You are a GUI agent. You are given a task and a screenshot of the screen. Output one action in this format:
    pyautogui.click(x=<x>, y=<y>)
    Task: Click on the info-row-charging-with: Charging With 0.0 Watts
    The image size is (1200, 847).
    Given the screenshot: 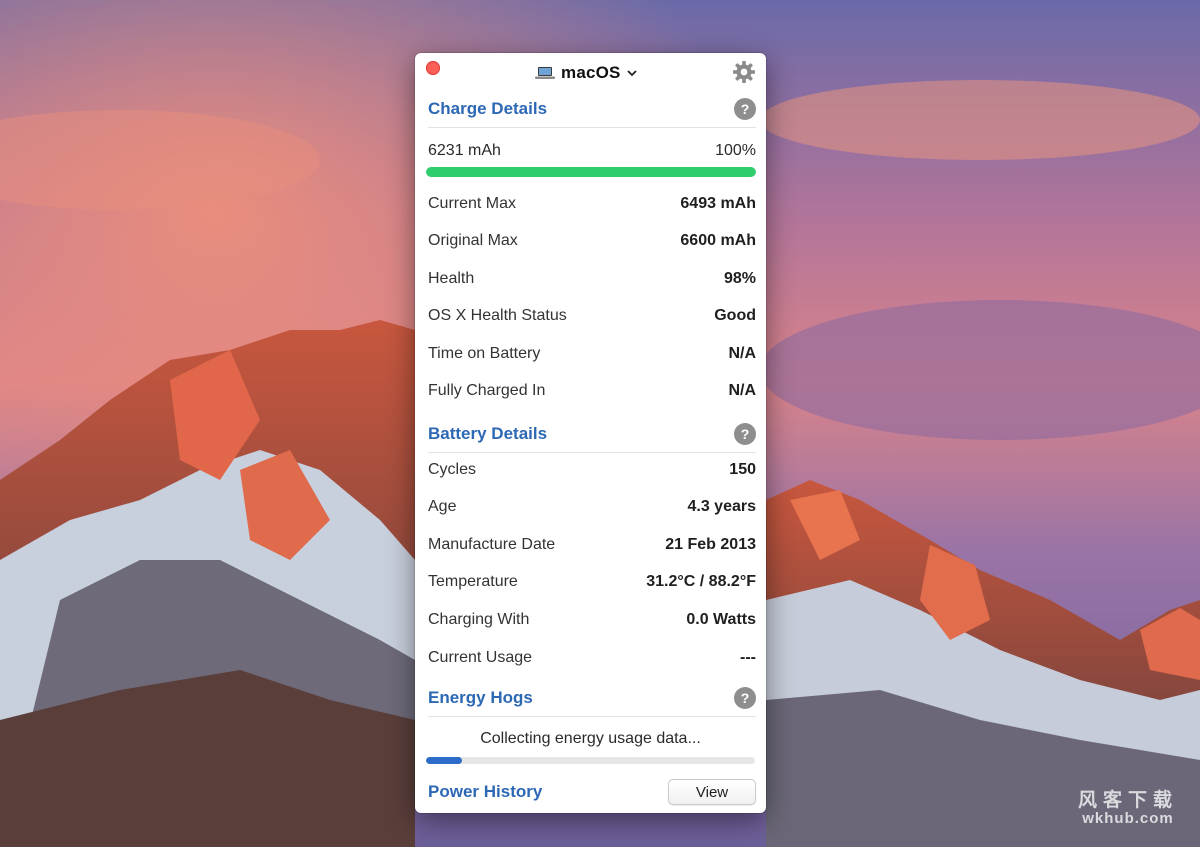 What is the action you would take?
    pyautogui.click(x=592, y=620)
    